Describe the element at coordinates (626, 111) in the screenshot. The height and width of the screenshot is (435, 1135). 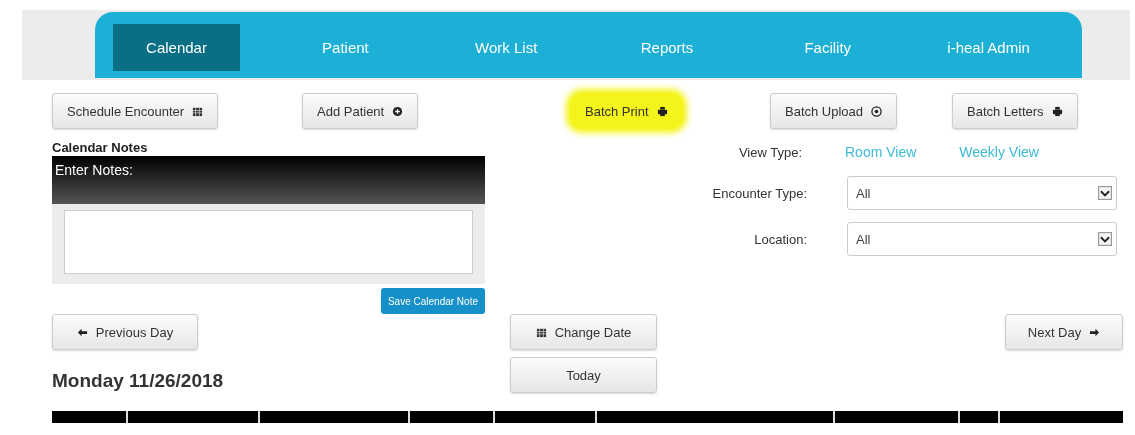
I see `batch-print-button: Batch Print` at that location.